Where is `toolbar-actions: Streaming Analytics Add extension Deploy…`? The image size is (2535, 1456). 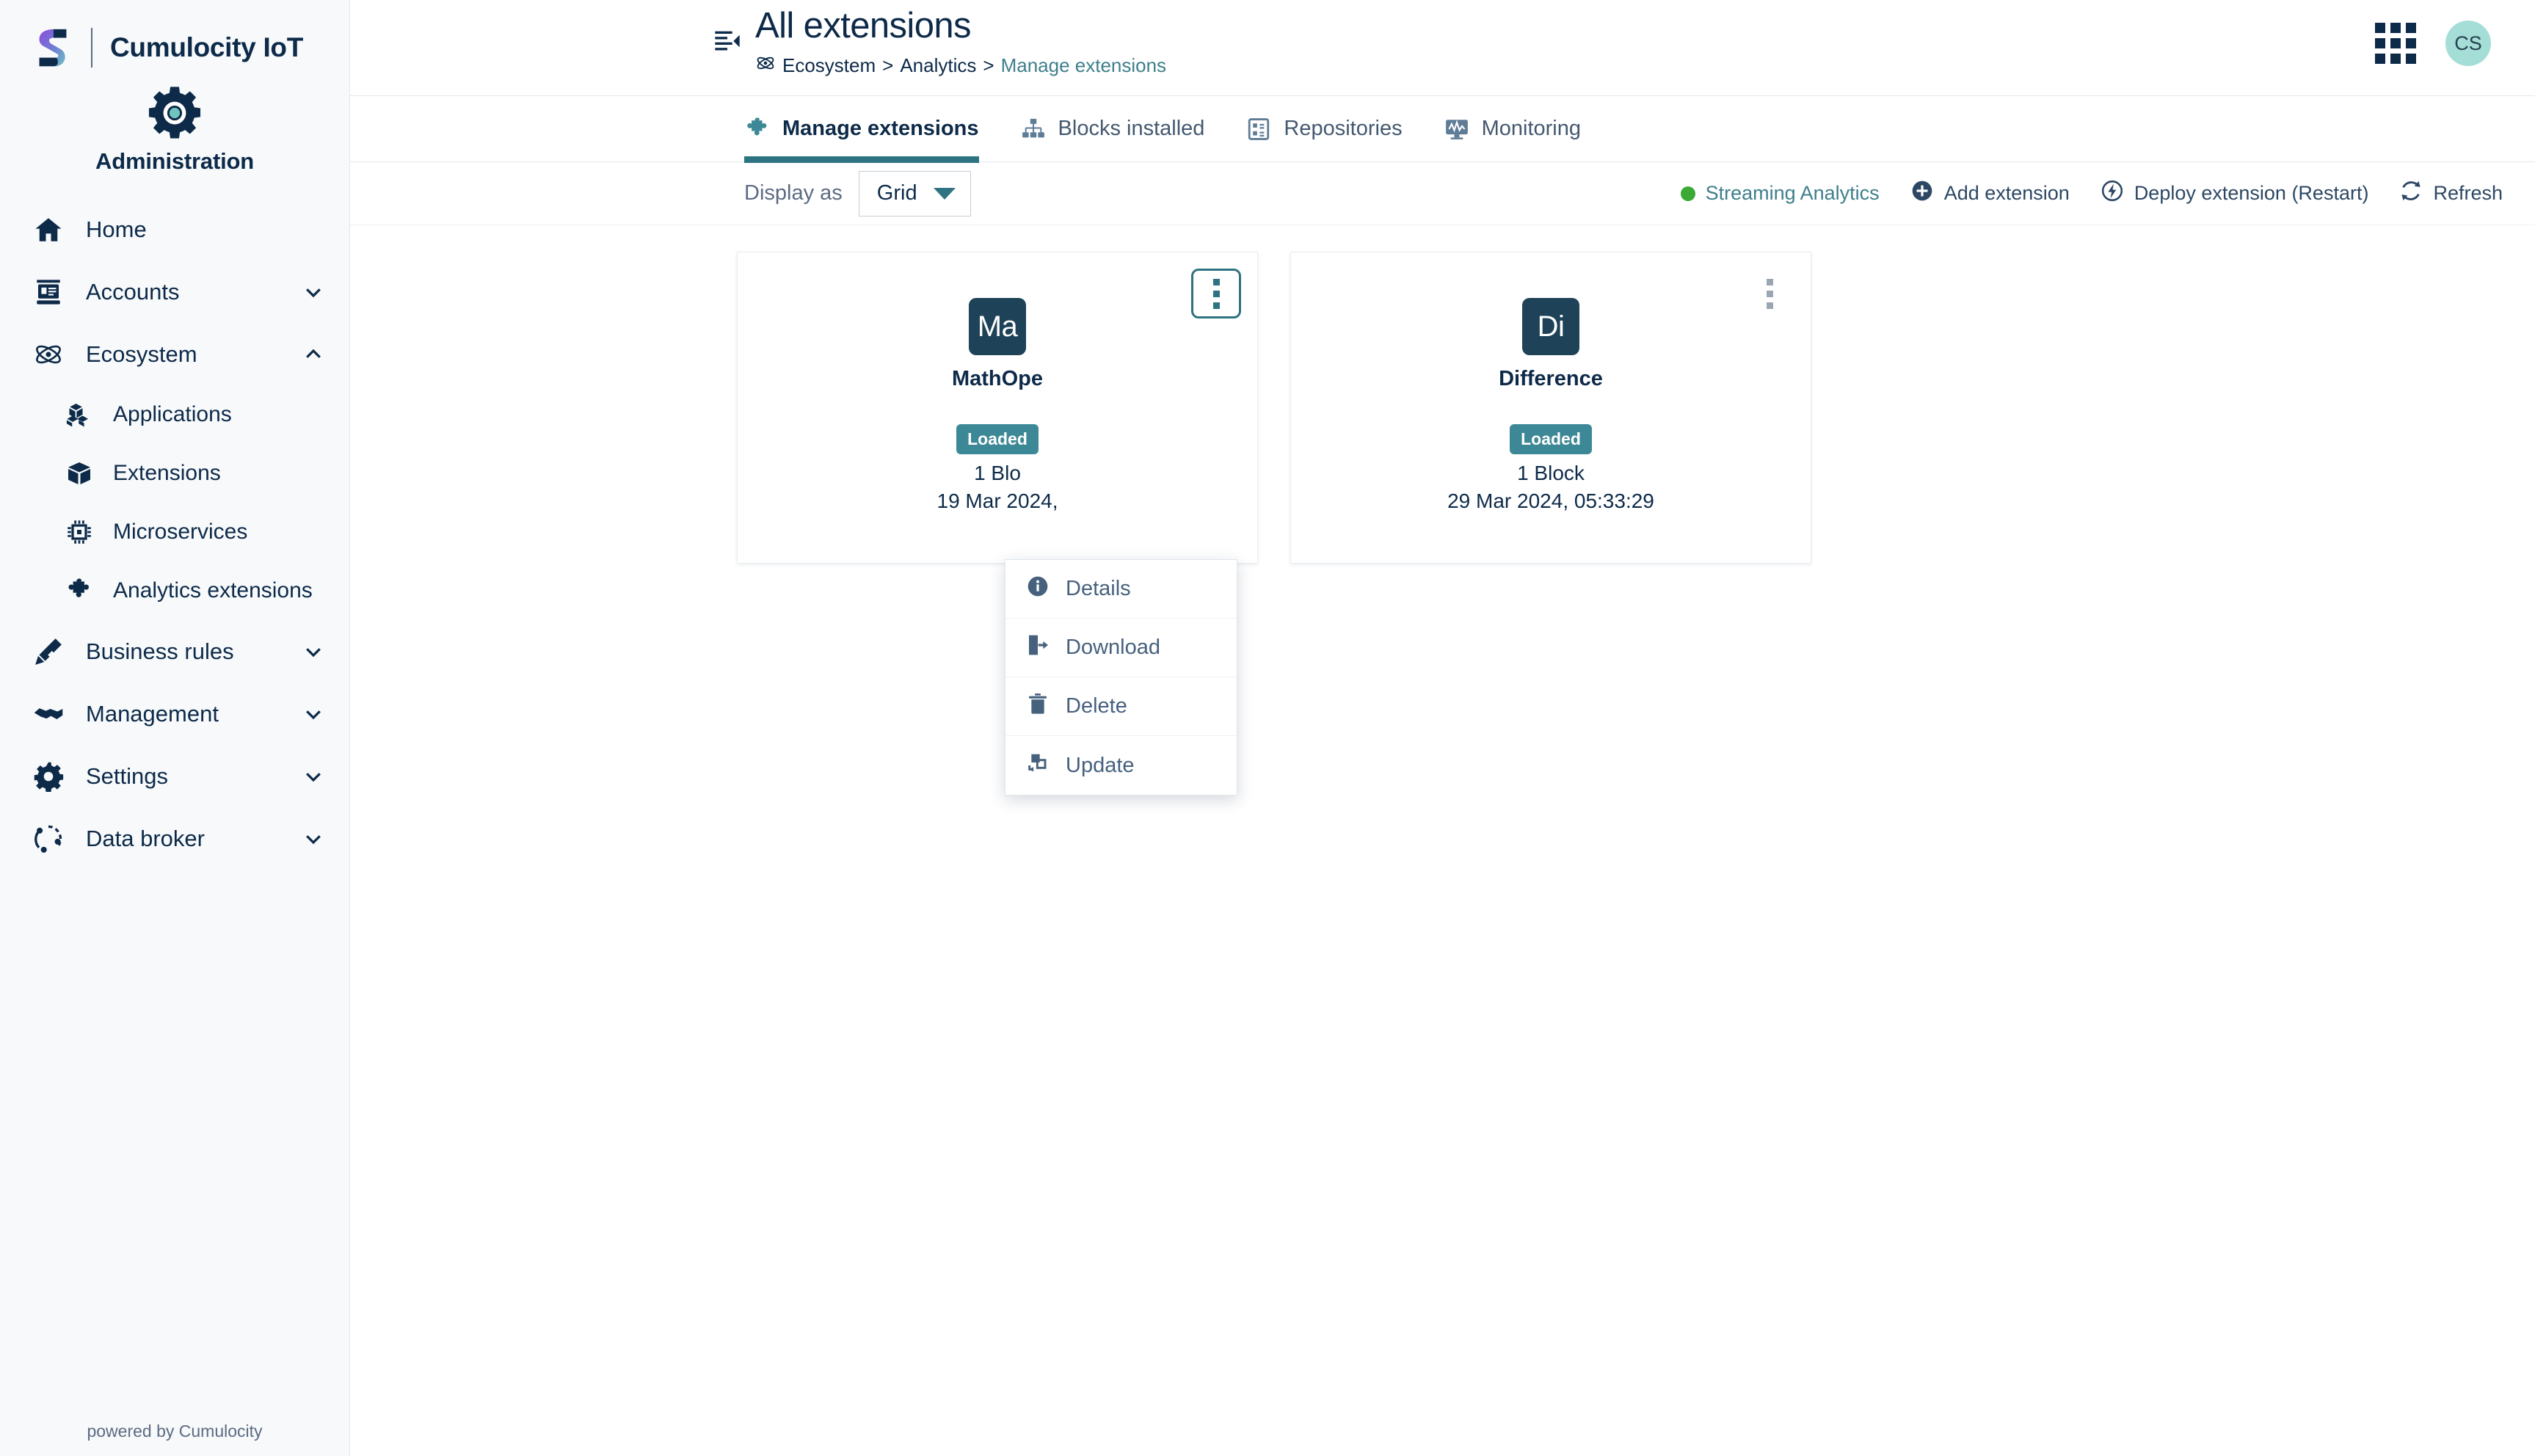 toolbar-actions: Streaming Analytics Add extension Deploy… is located at coordinates (2091, 194).